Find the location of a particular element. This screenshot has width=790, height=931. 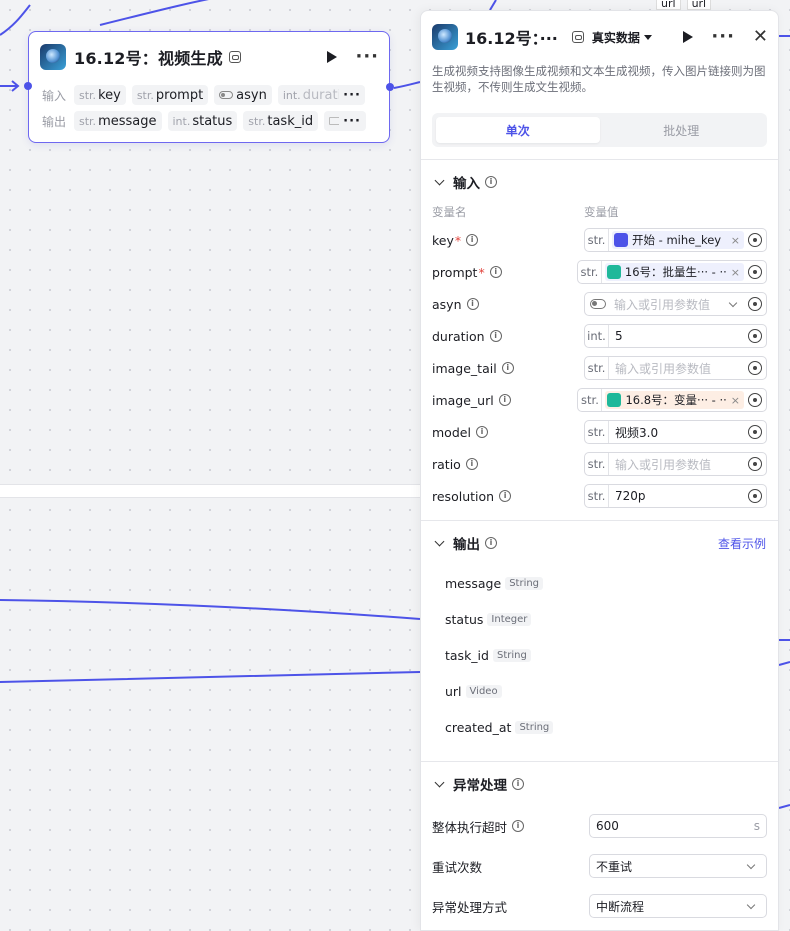

input-tag-key: str. key is located at coordinates (100, 95).